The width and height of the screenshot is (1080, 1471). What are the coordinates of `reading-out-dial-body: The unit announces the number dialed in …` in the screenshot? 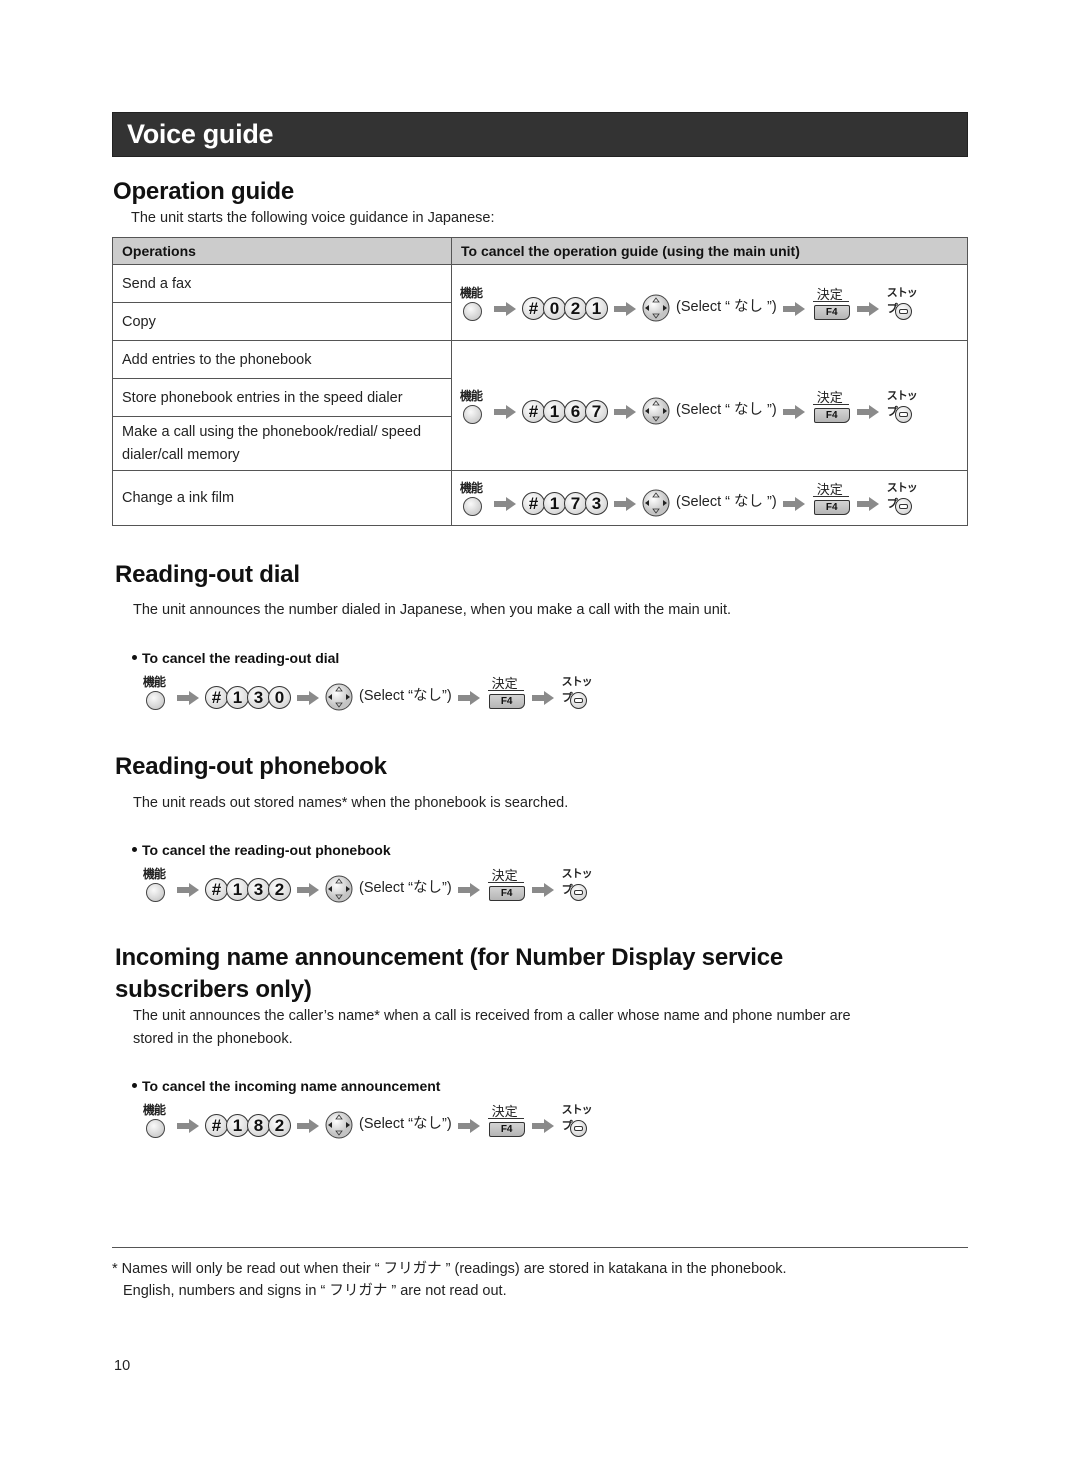 It's located at (432, 610).